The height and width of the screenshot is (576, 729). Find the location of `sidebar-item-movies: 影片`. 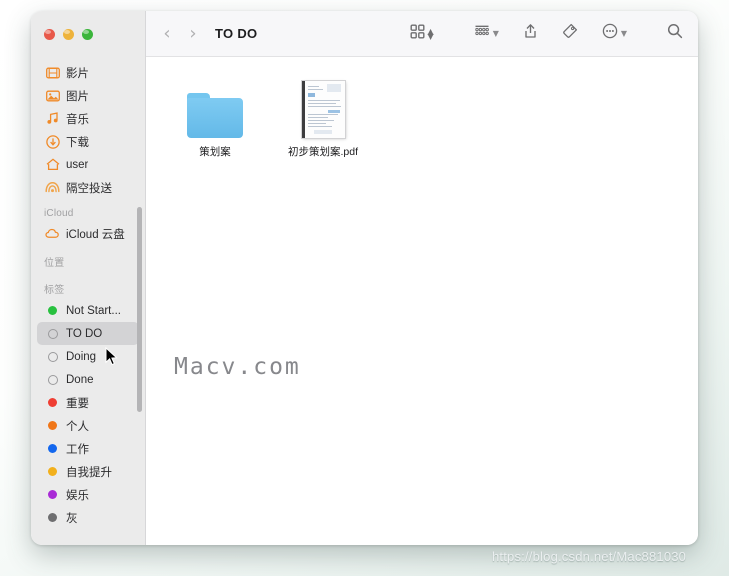

sidebar-item-movies: 影片 is located at coordinates (88, 72).